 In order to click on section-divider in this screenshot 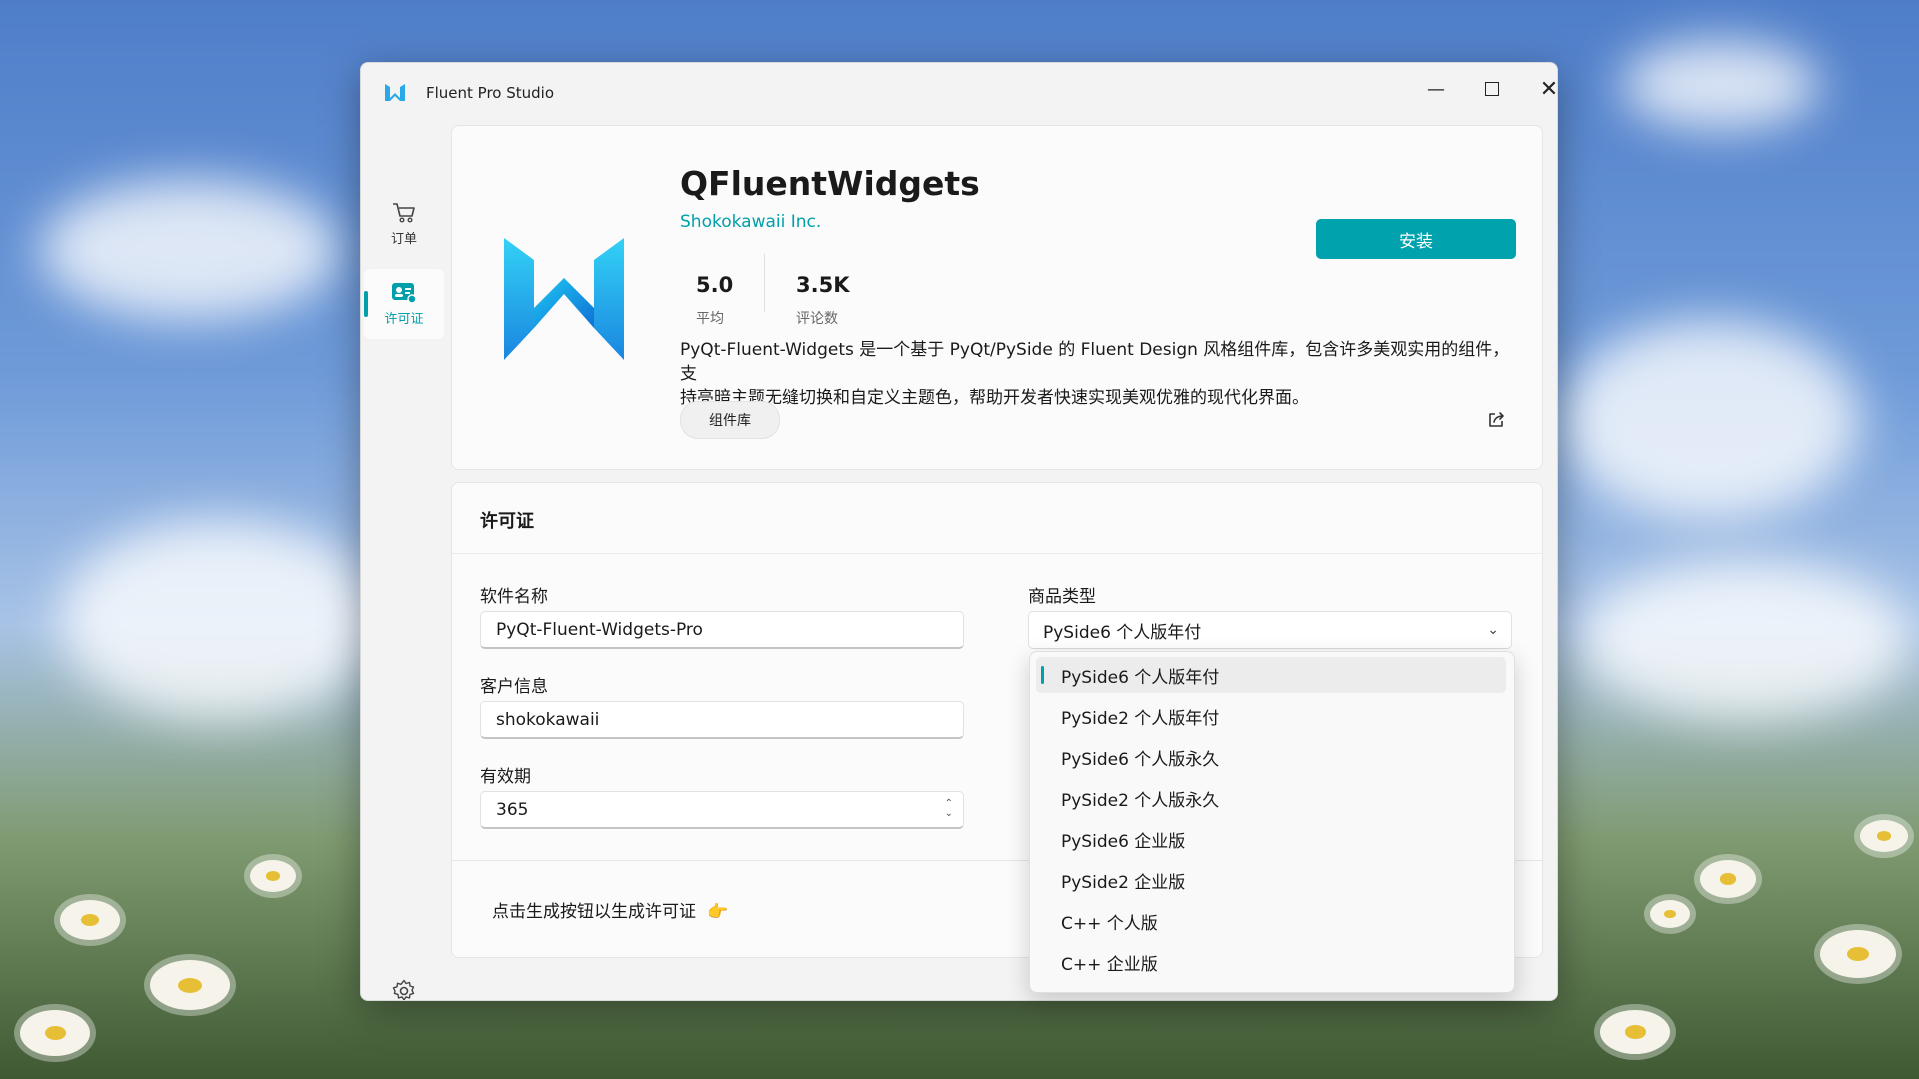, I will do `click(997, 553)`.